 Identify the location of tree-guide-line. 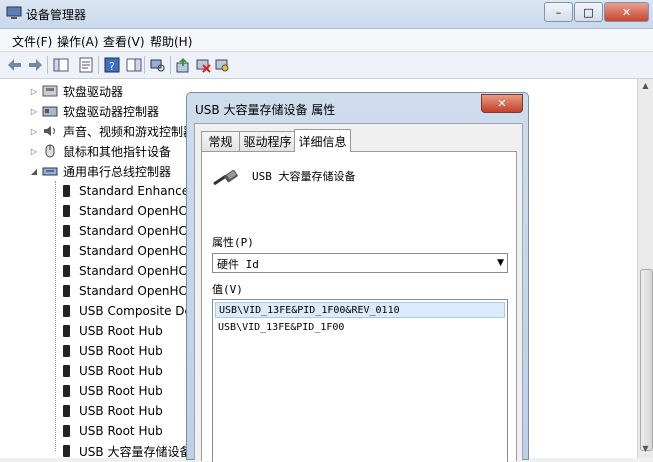
(56, 316).